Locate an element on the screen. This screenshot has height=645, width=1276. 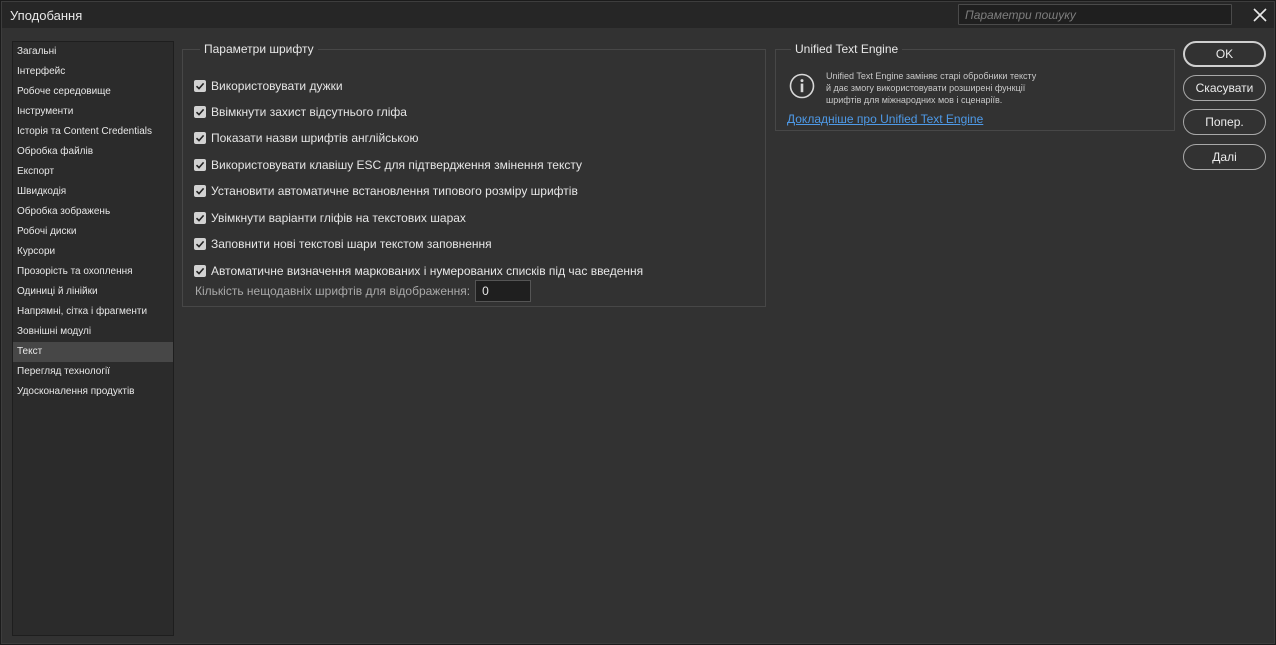
font-option-checkbox: Використовувати дужки is located at coordinates (268, 86).